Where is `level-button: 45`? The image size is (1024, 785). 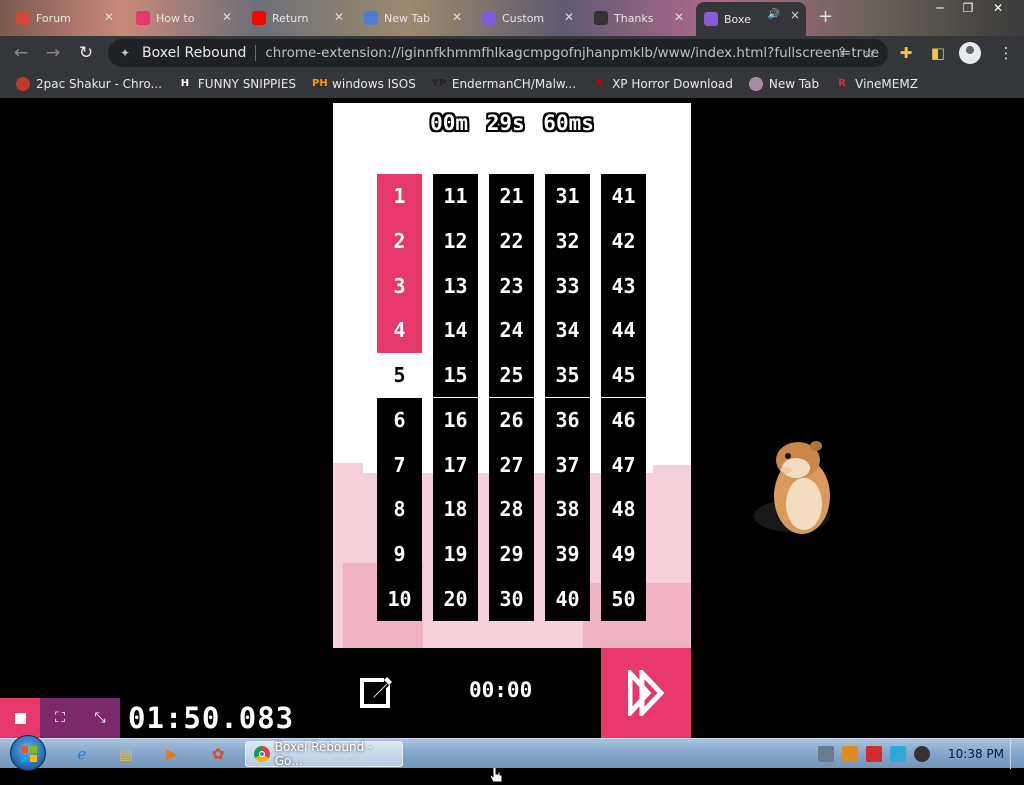
level-button: 45 is located at coordinates (623, 375).